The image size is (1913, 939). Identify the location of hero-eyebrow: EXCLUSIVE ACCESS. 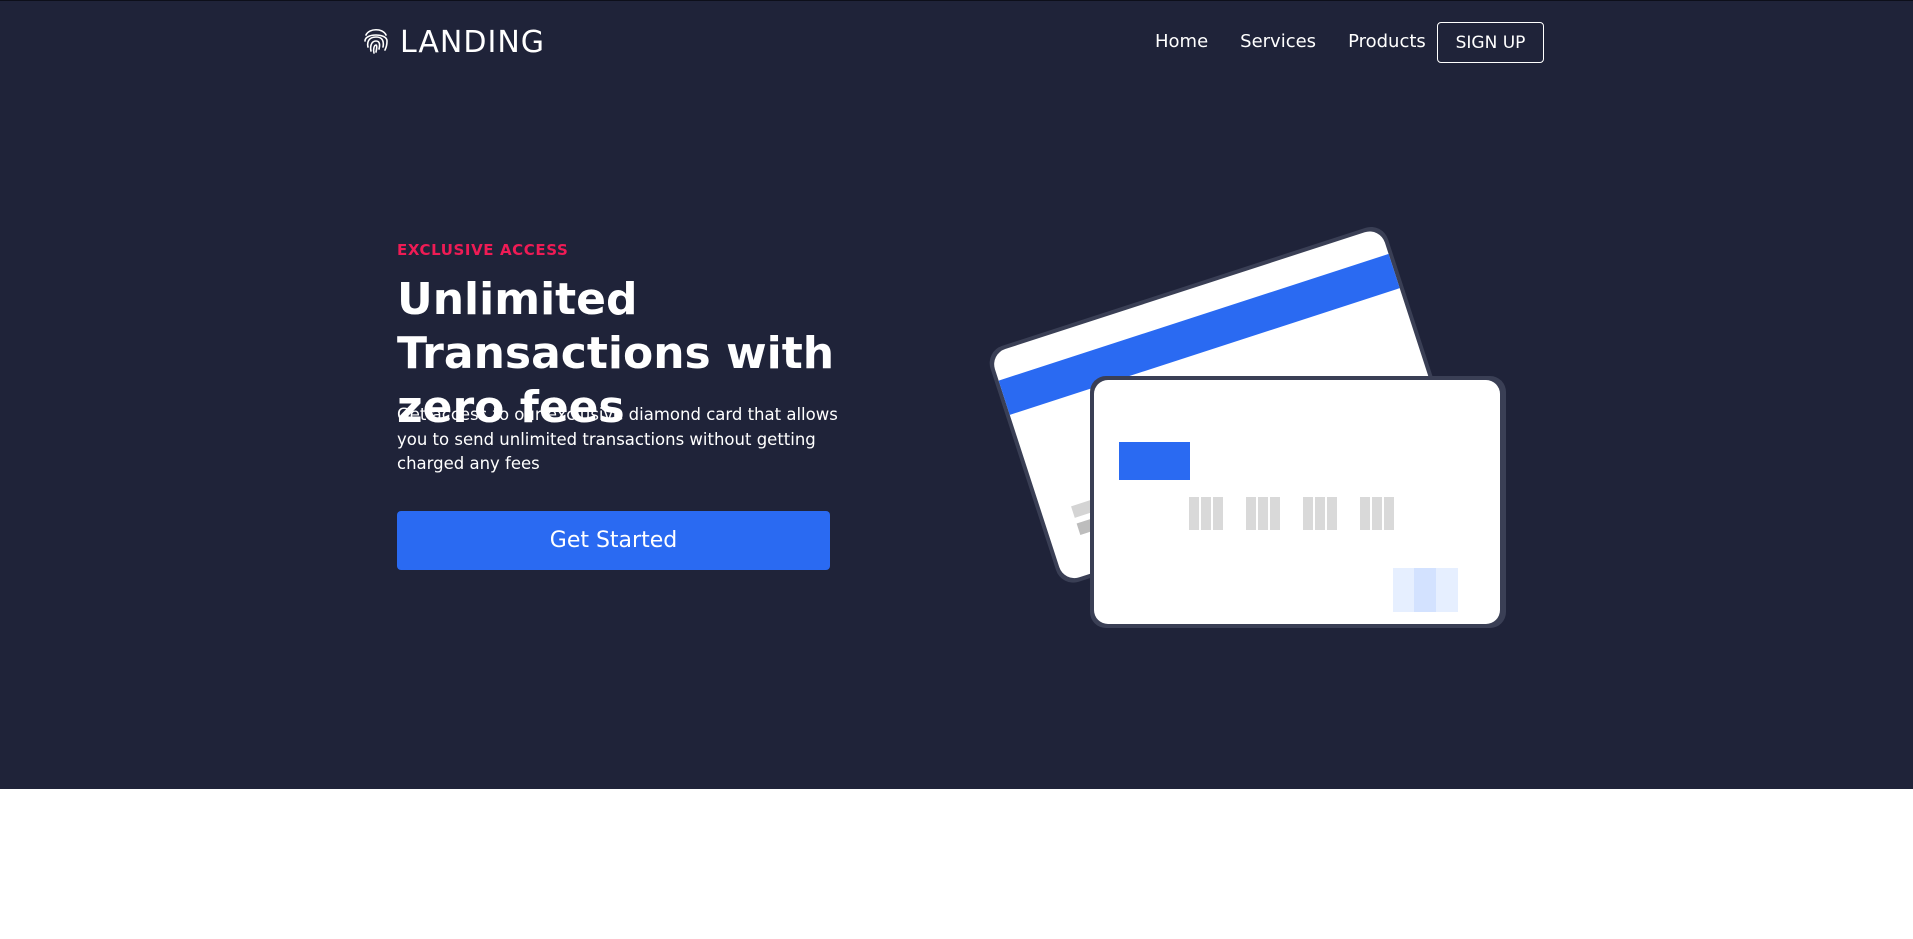
(483, 250).